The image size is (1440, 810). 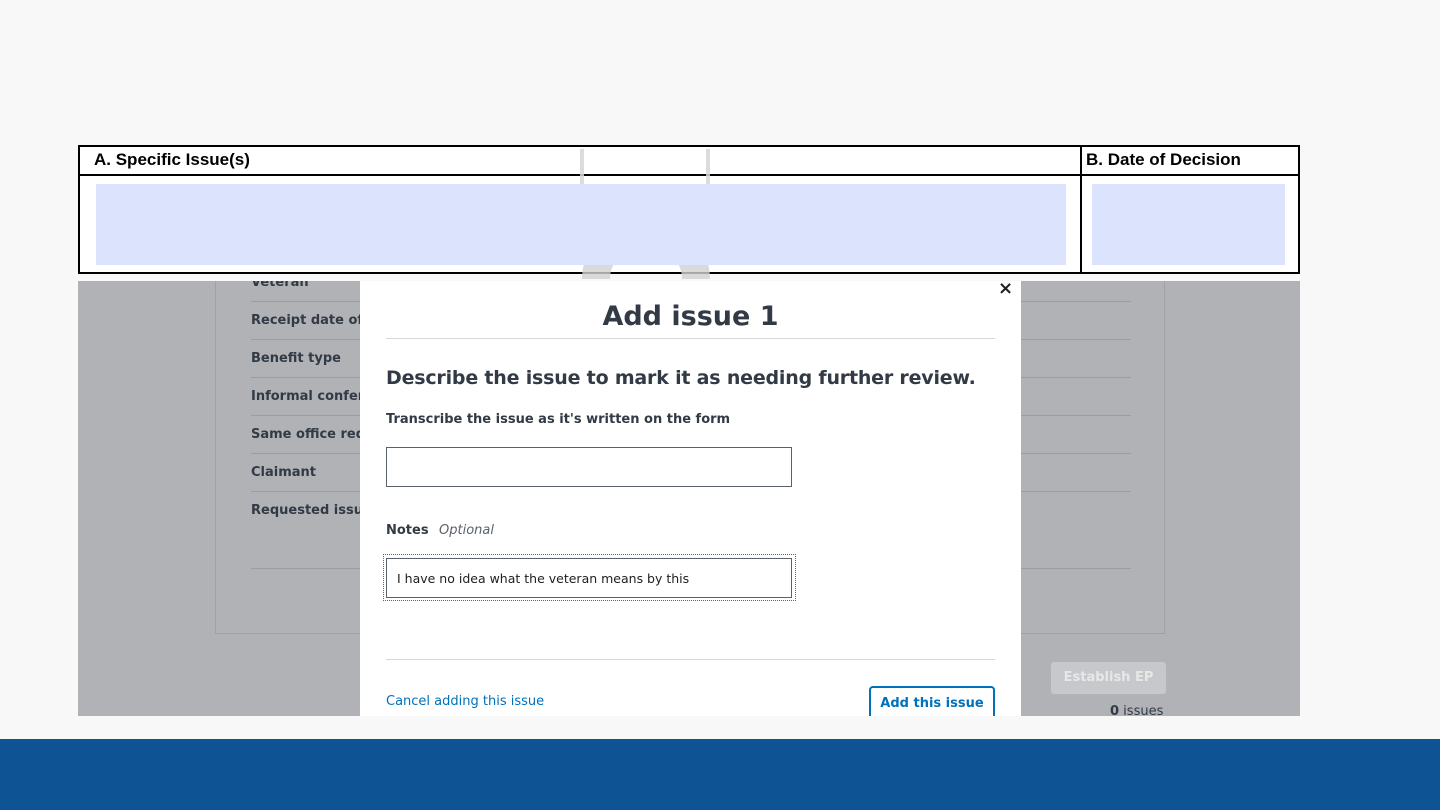 I want to click on footer-bar, so click(x=720, y=774).